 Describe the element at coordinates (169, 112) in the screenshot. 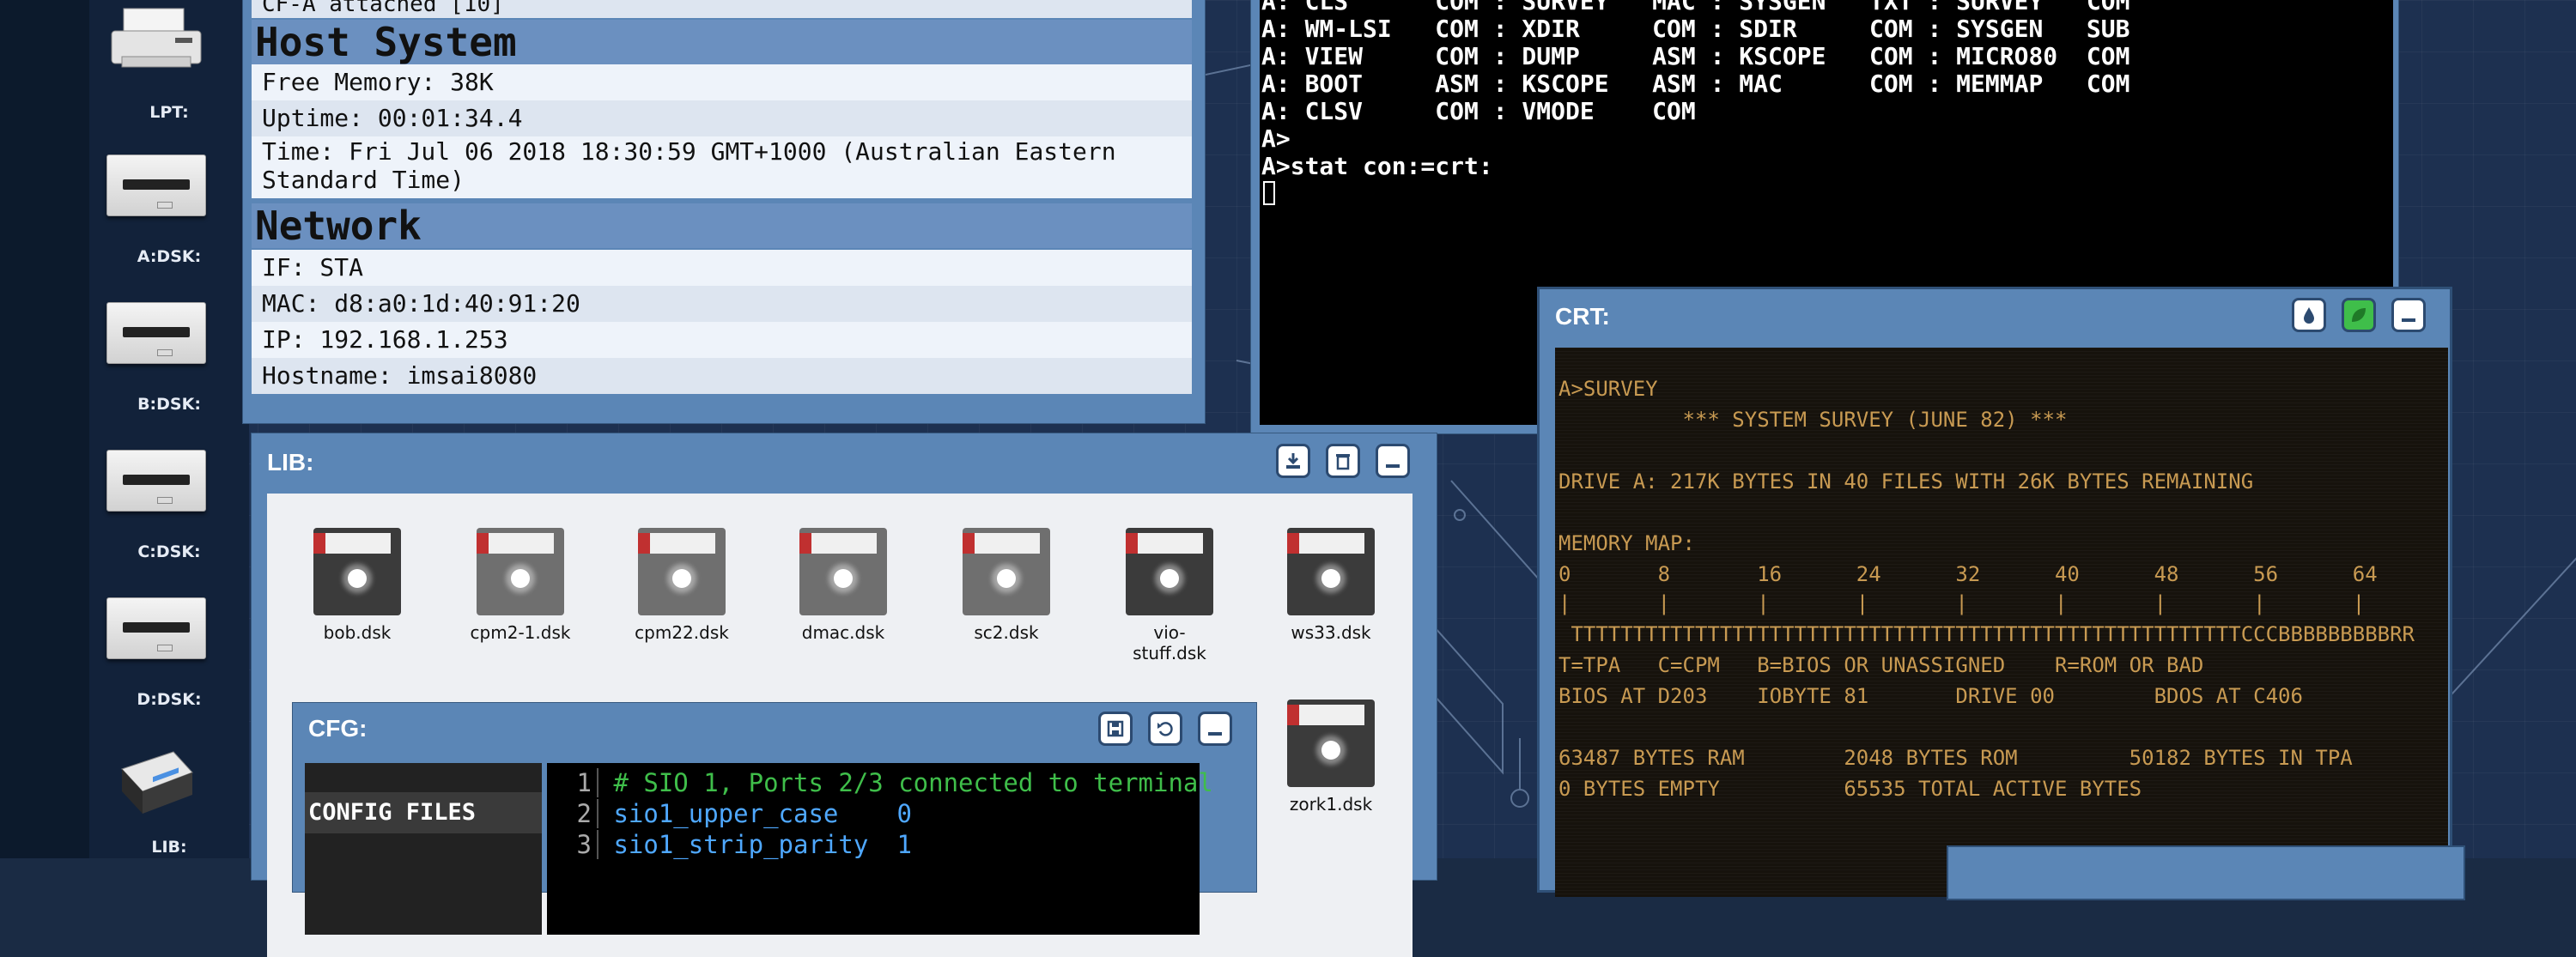

I see `dock-label: LPT:` at that location.